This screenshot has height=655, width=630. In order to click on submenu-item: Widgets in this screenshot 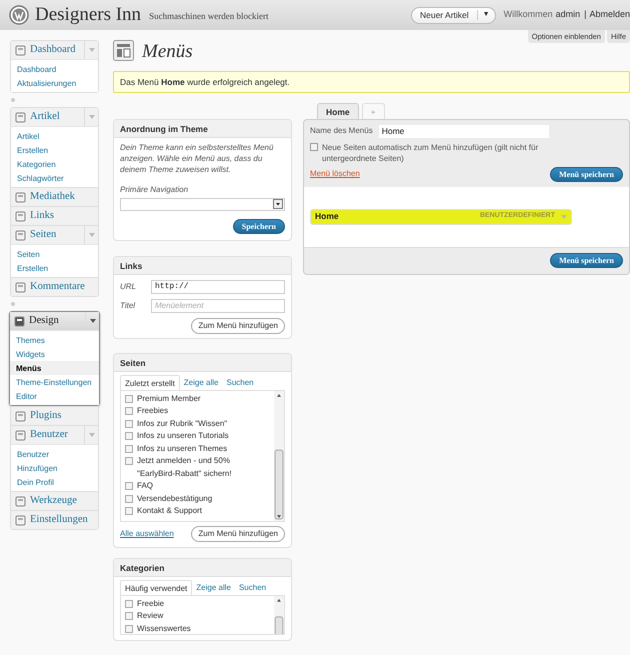, I will do `click(54, 354)`.